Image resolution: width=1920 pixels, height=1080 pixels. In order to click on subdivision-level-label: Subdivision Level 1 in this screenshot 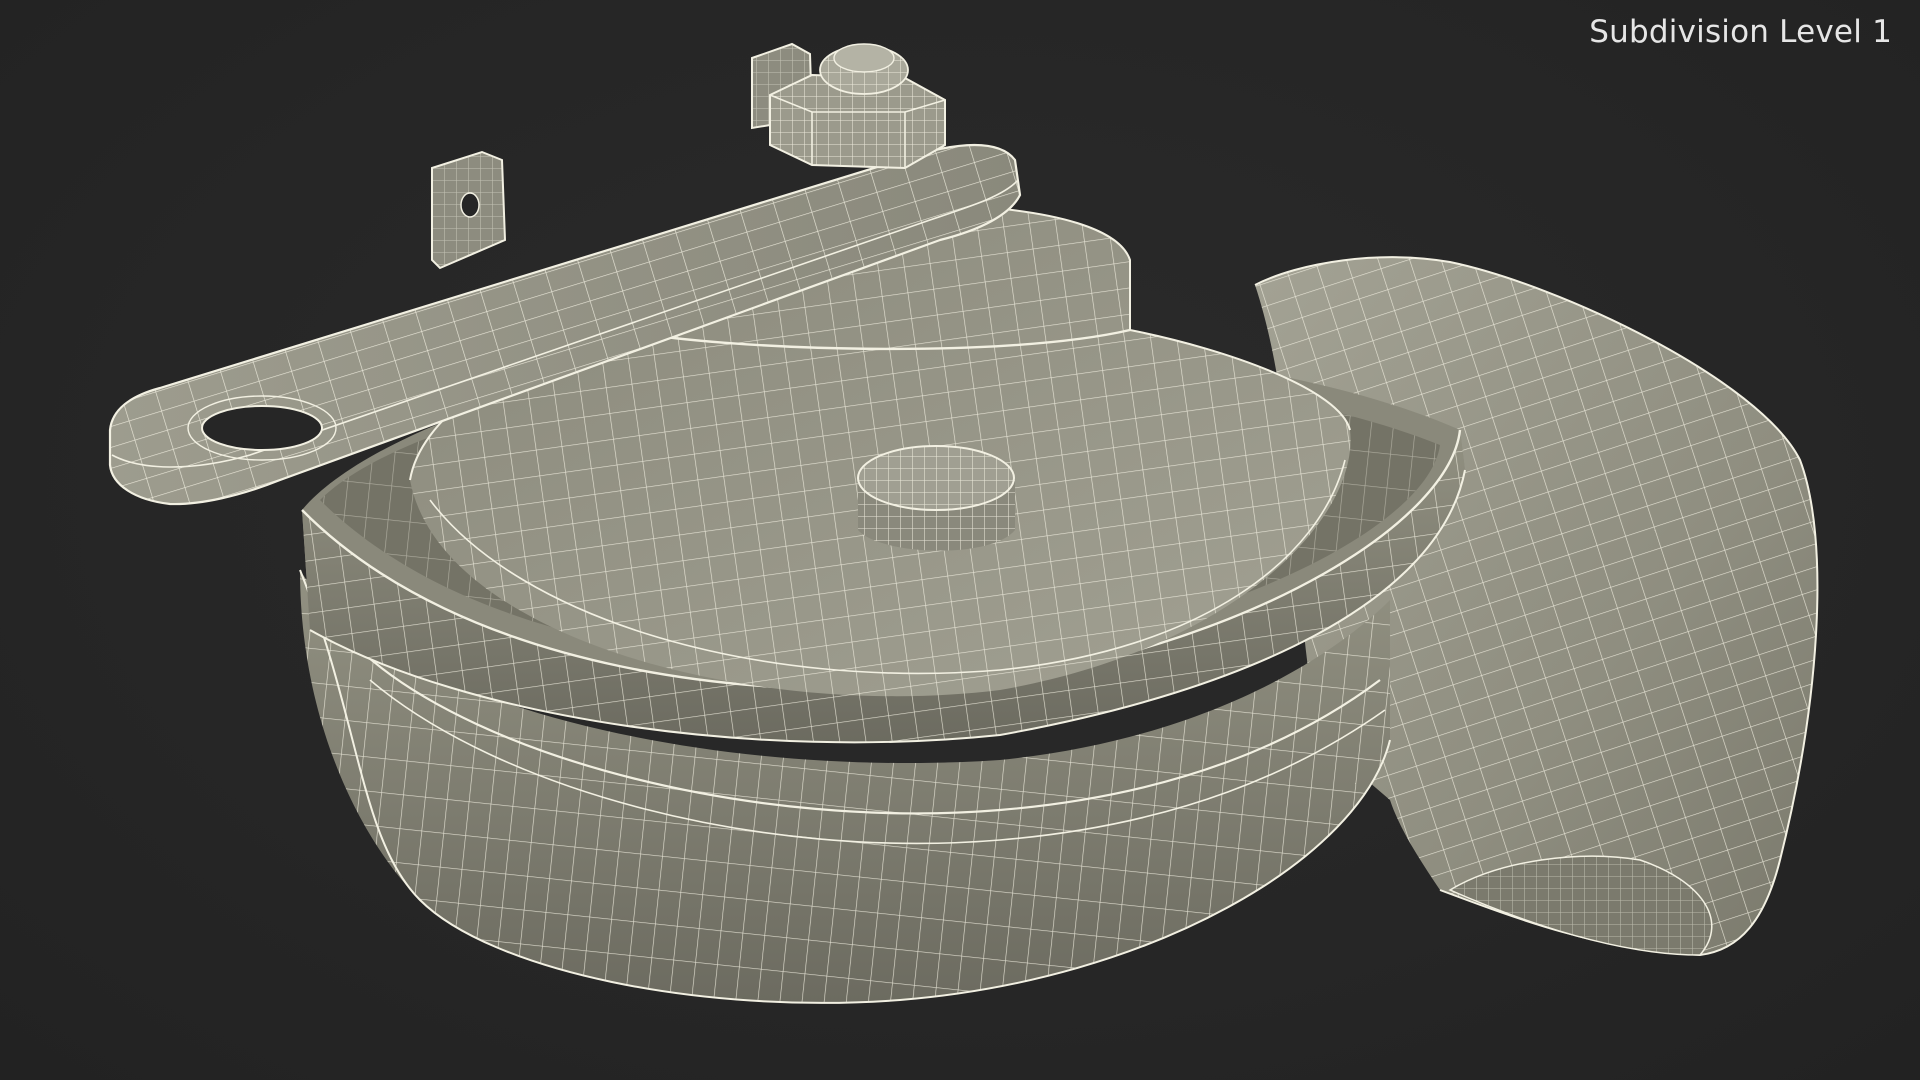, I will do `click(1740, 32)`.